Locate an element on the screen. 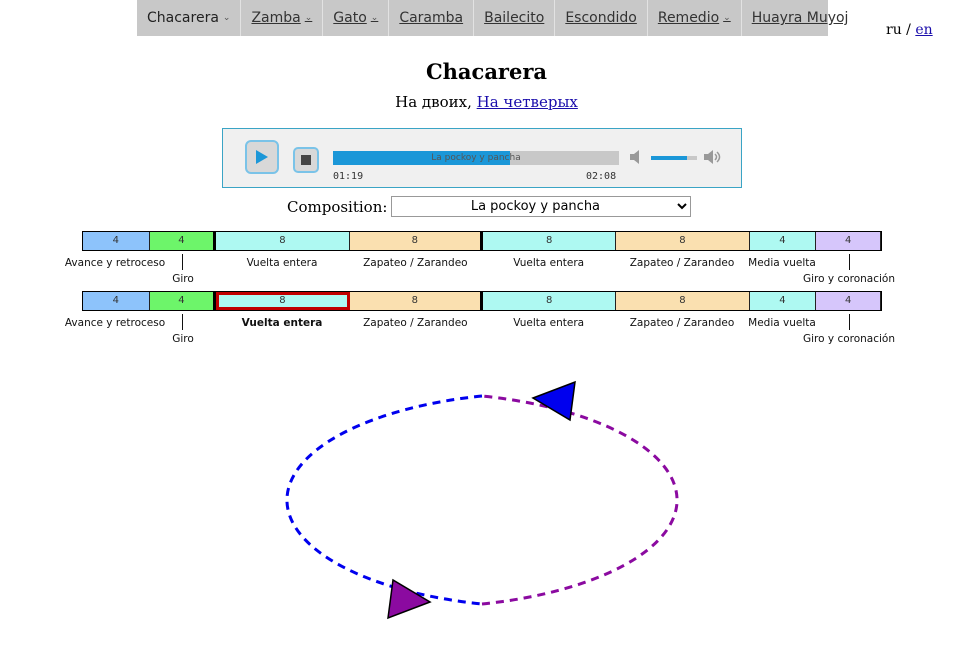 Image resolution: width=973 pixels, height=648 pixels. nav-item-caramba: Caramba is located at coordinates (432, 18).